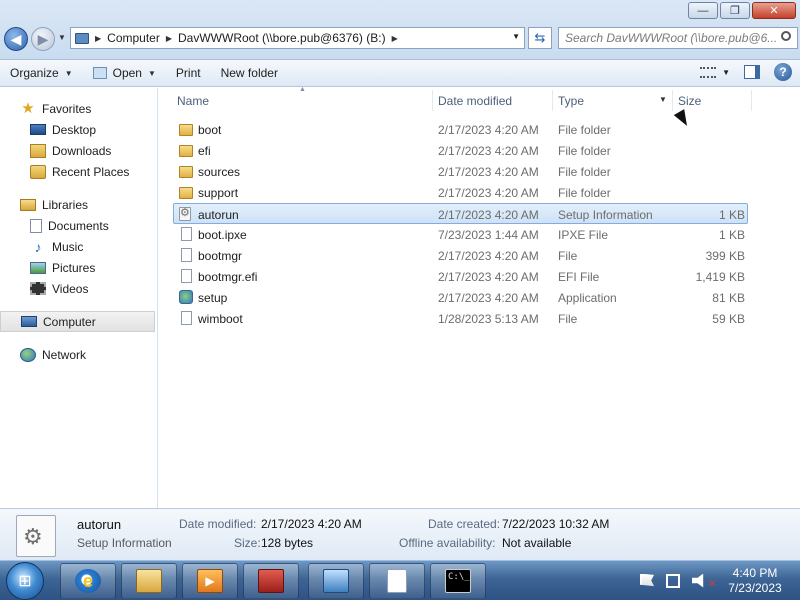  What do you see at coordinates (78, 204) in the screenshot?
I see `nav-libraries: Libraries` at bounding box center [78, 204].